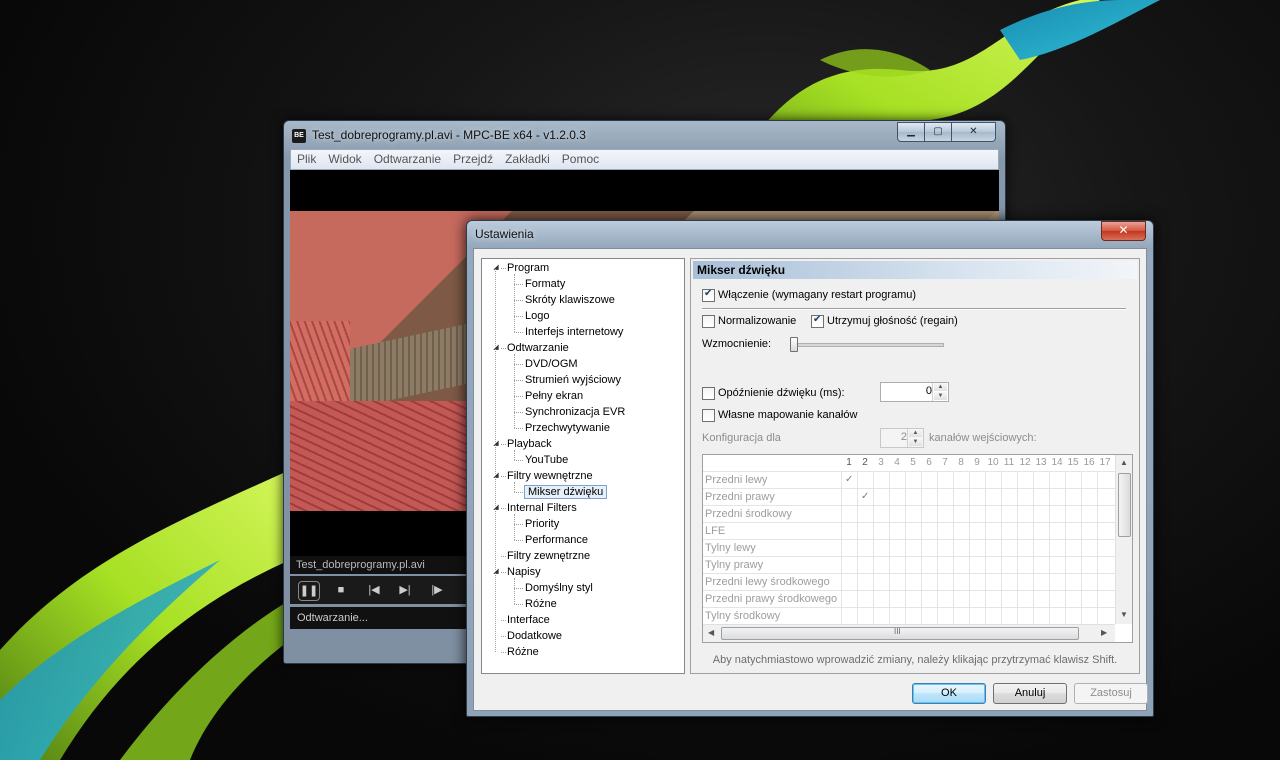 The width and height of the screenshot is (1280, 760). I want to click on tree-item: ◢ Napisy, so click(516, 572).